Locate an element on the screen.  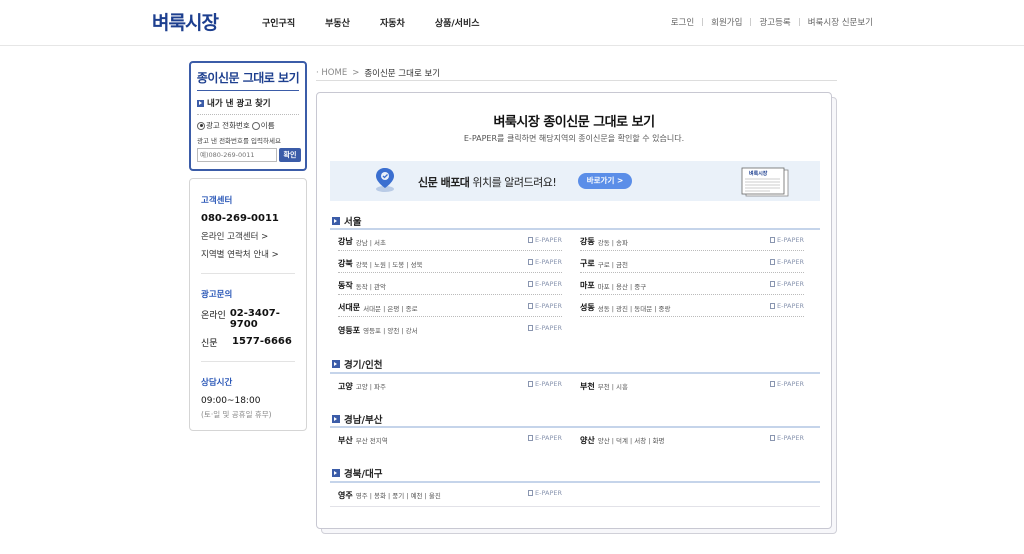
region-areas: 고양 | 파주 is located at coordinates (370, 387).